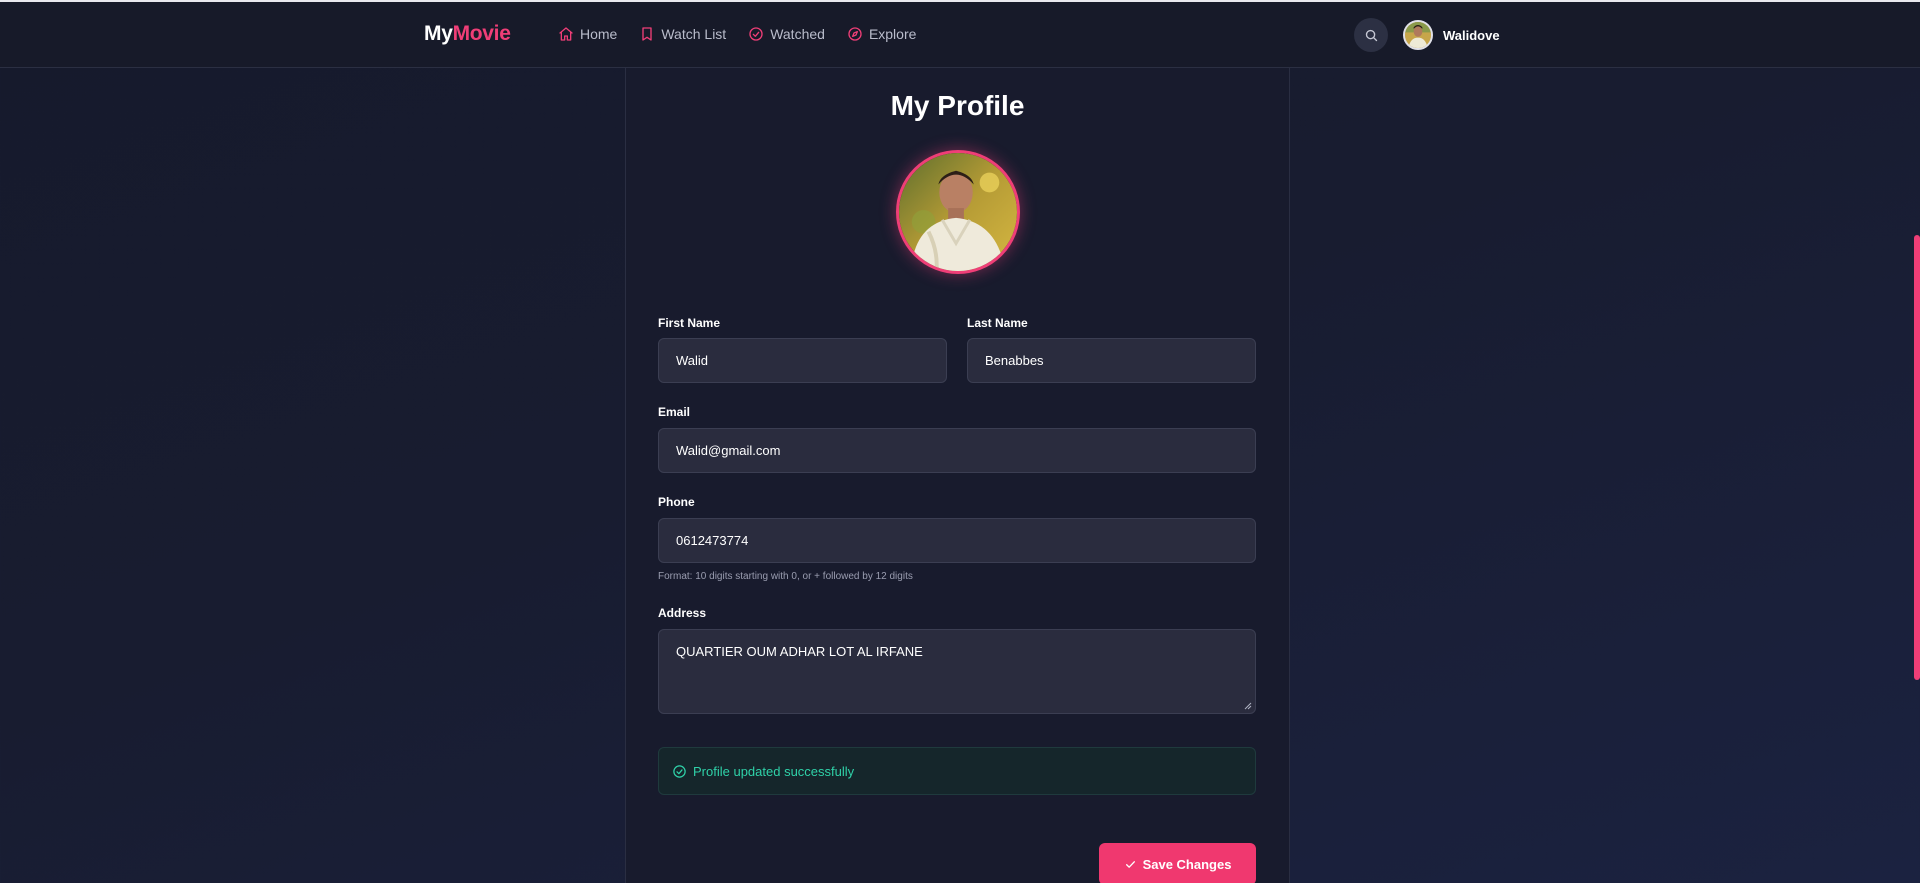 The width and height of the screenshot is (1920, 883). I want to click on last-name-label: Last Name, so click(997, 323).